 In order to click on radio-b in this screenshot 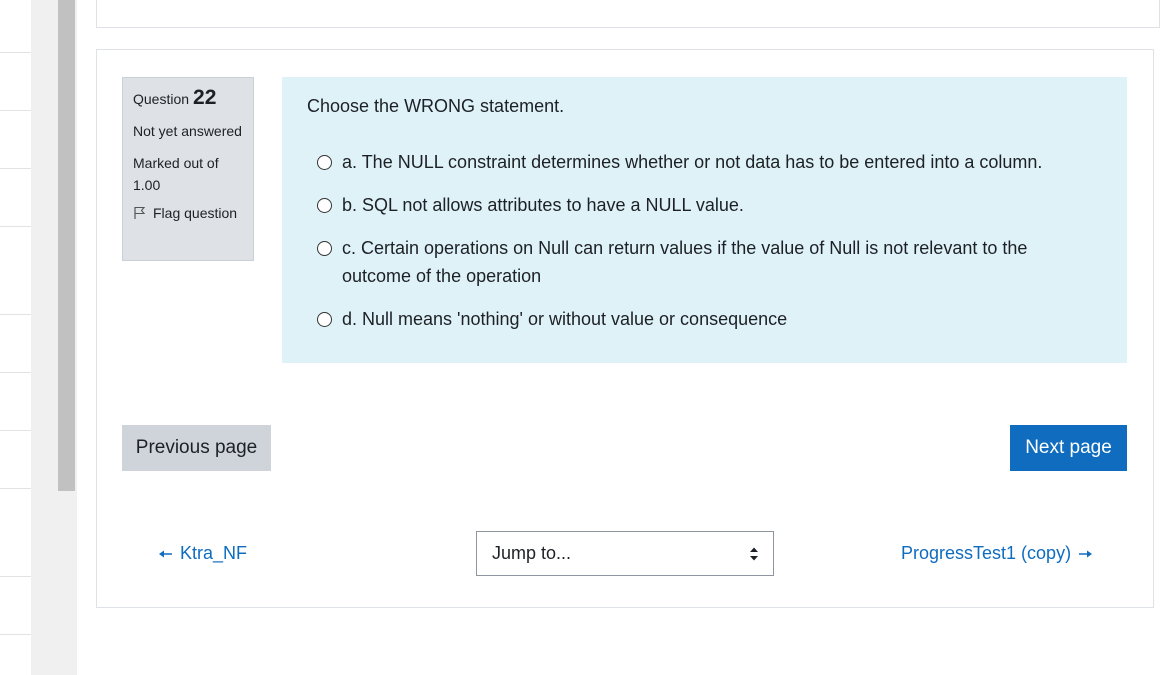, I will do `click(324, 205)`.